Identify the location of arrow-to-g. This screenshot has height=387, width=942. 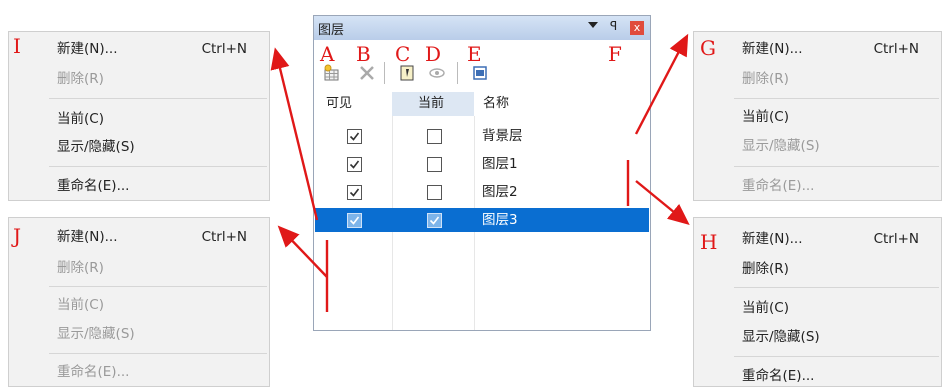
(661, 84).